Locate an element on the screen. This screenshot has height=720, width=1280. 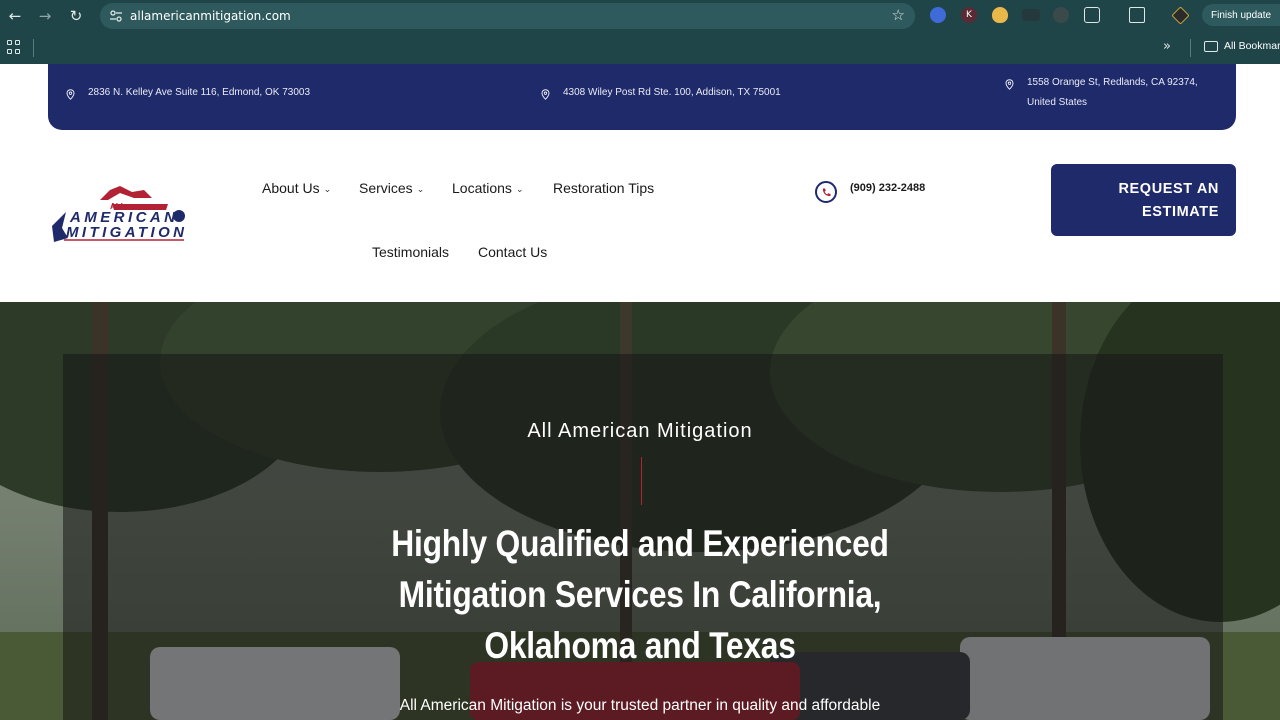
nav-restoration-tips: Restoration Tips is located at coordinates (603, 188).